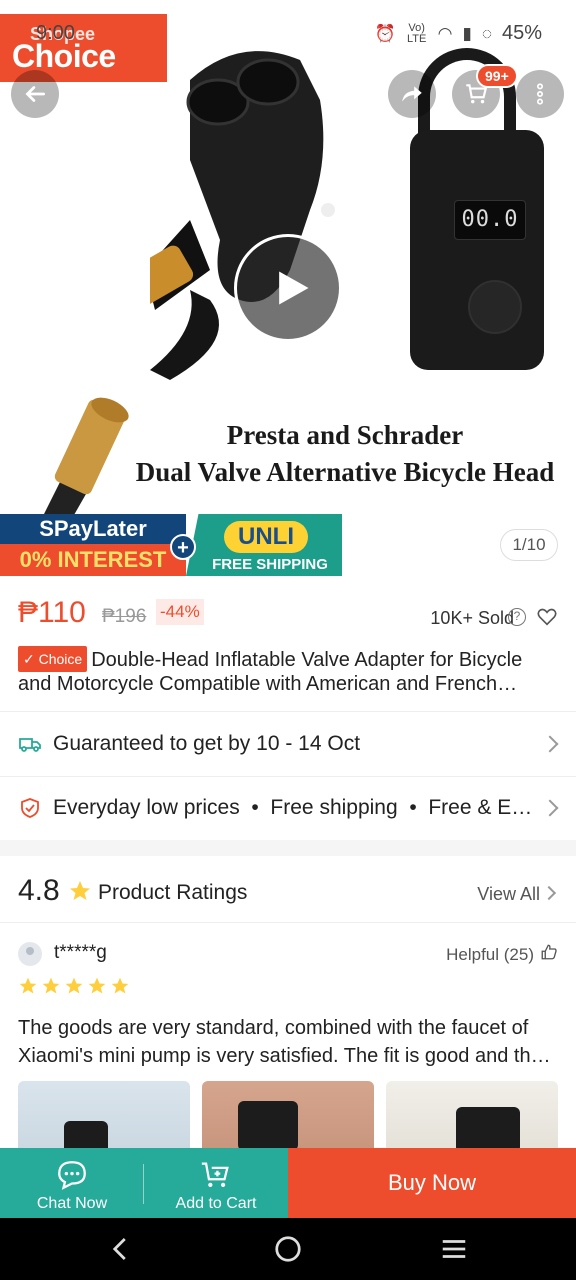 This screenshot has width=576, height=1280. Describe the element at coordinates (445, 33) in the screenshot. I see `wifi-icon: ◠` at that location.